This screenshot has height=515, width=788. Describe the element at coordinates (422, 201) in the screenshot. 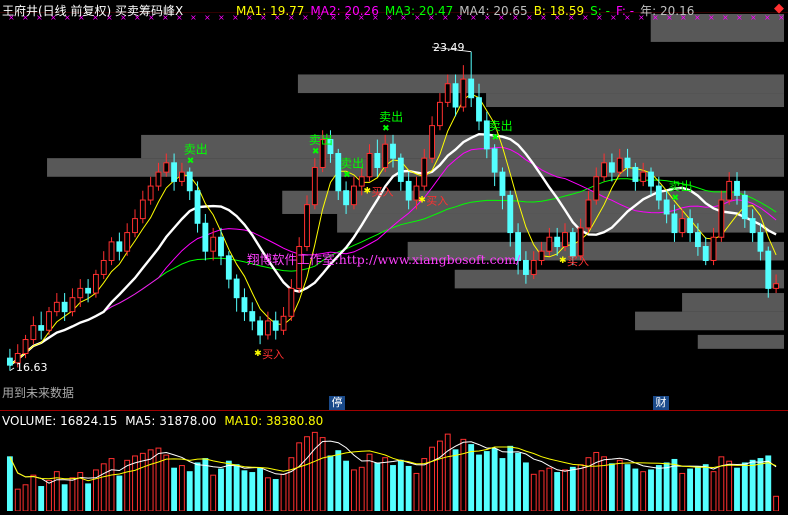

I see `buy-marker-2: ✱` at that location.